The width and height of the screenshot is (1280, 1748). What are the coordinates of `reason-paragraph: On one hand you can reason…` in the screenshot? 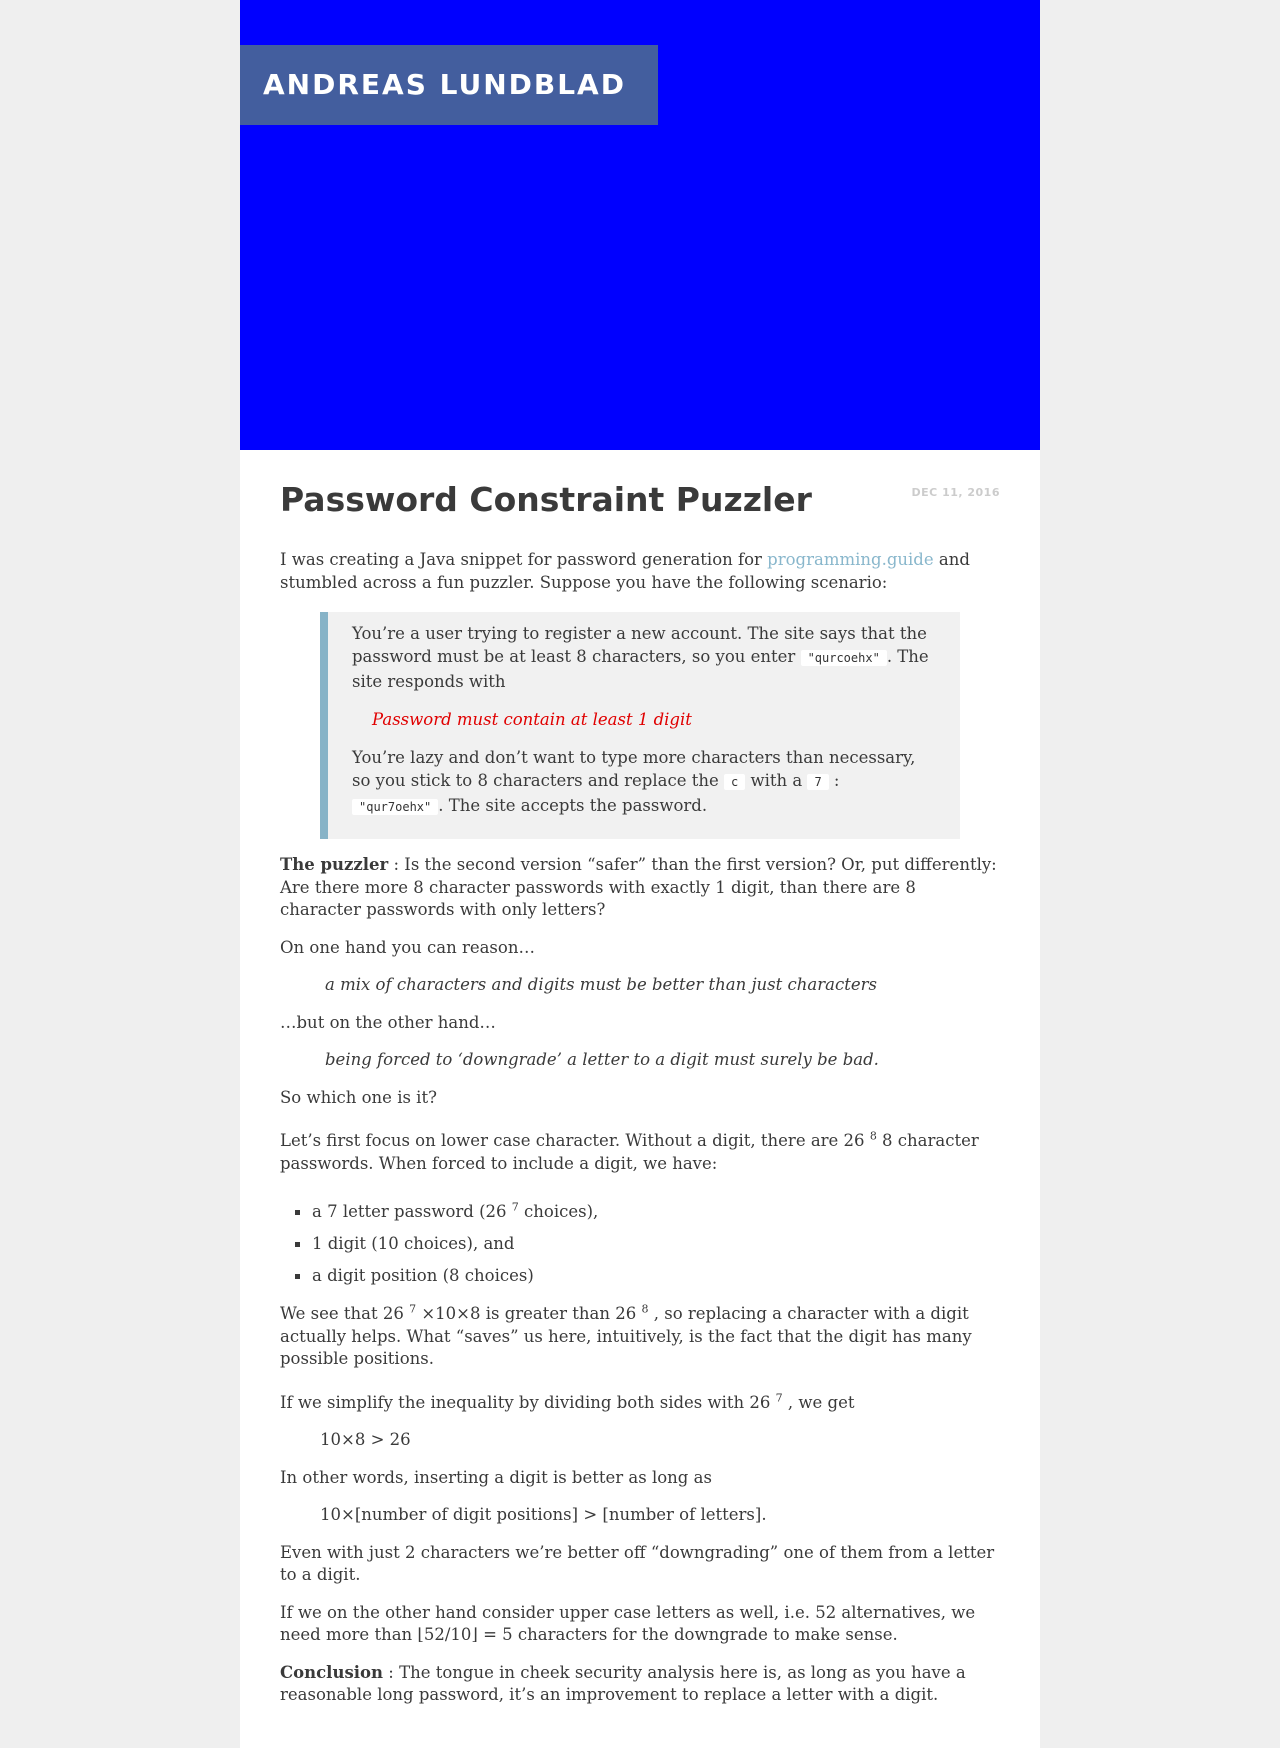 It's located at (407, 947).